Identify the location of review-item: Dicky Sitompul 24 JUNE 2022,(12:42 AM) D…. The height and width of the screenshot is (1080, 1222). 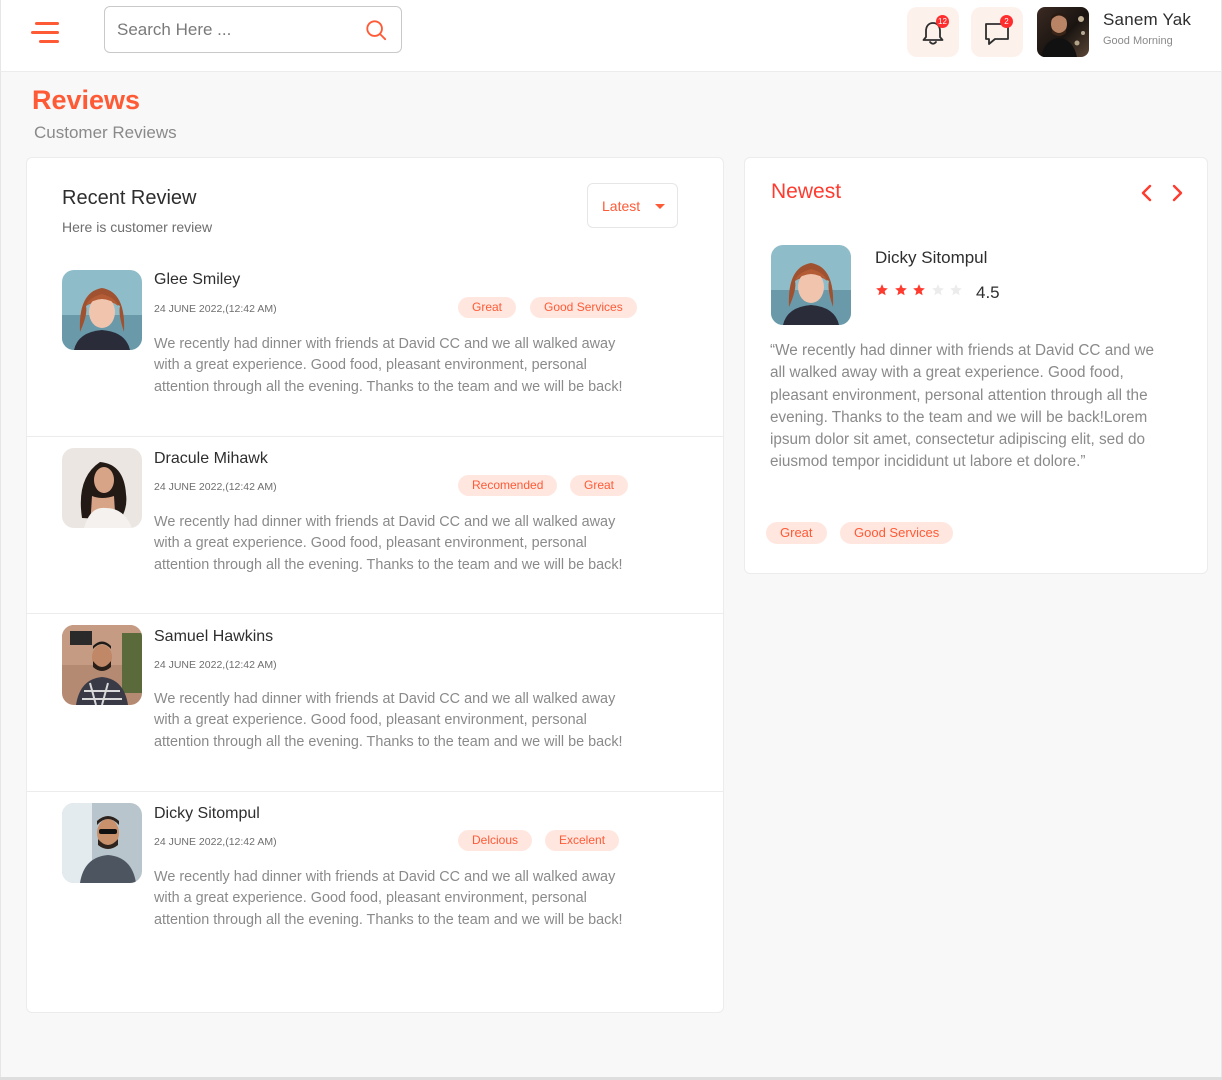
(375, 881).